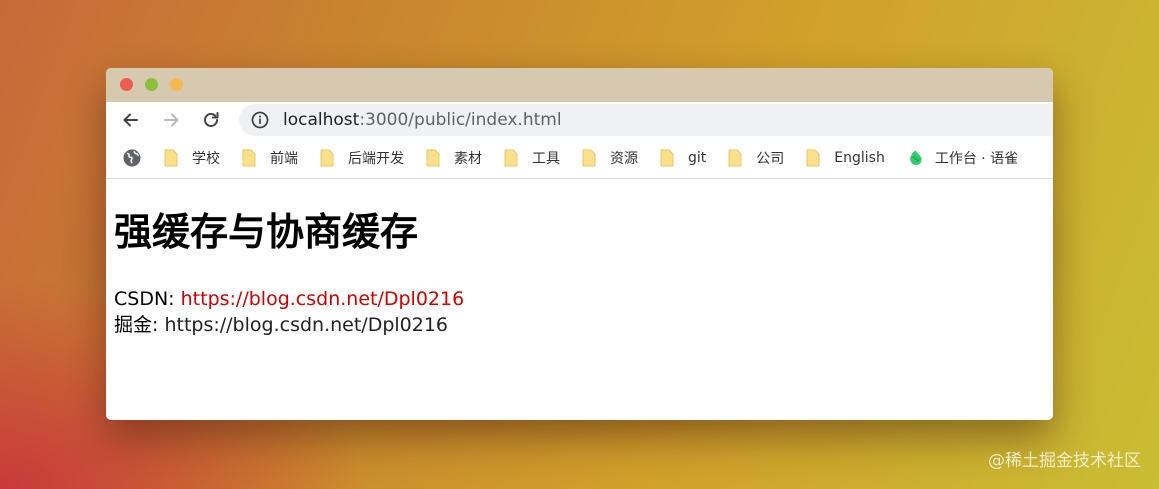 This screenshot has height=489, width=1159. Describe the element at coordinates (306, 325) in the screenshot. I see `juejin-url-text: https://blog.csdn.net/Dpl0216` at that location.